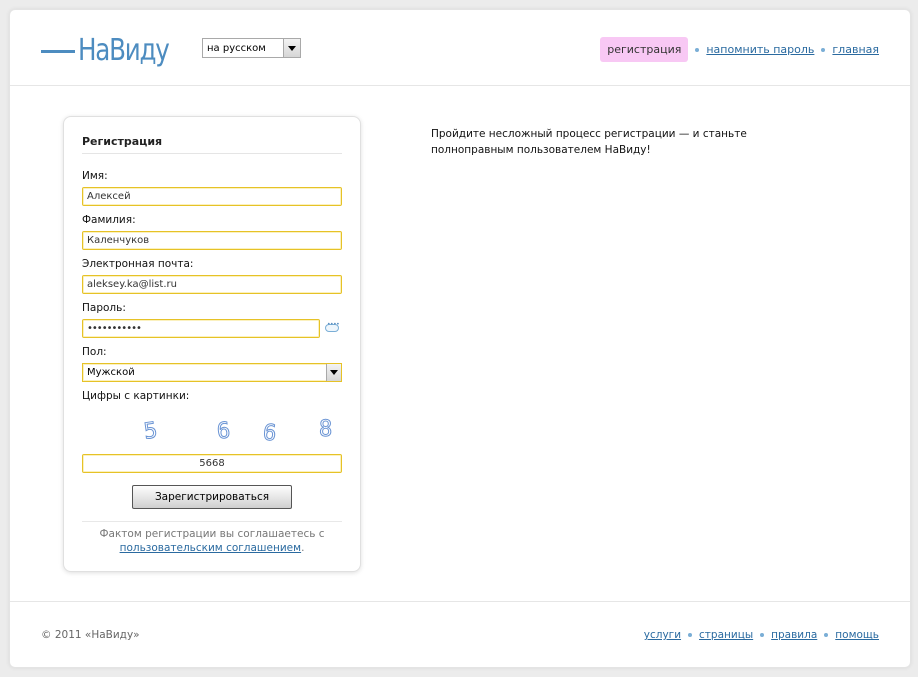 This screenshot has width=918, height=677. I want to click on nav-remind-password-link: напомнить пароль, so click(760, 49).